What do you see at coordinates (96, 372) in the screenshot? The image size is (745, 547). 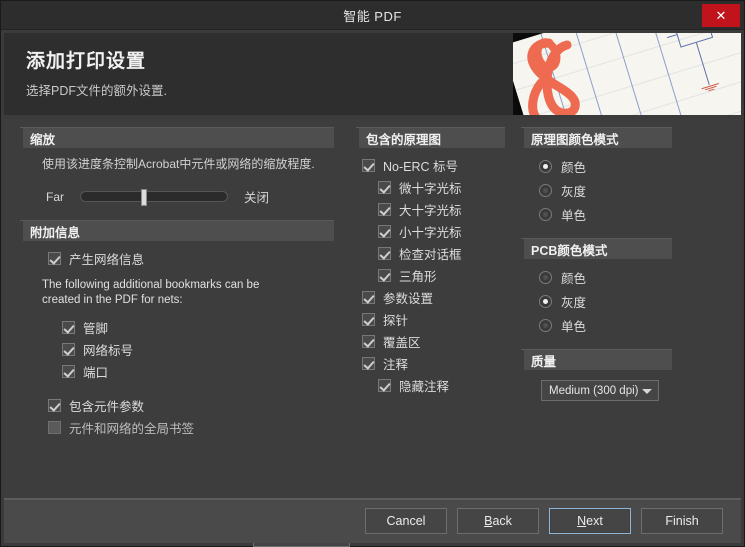 I see `checkbox-label: 端口` at bounding box center [96, 372].